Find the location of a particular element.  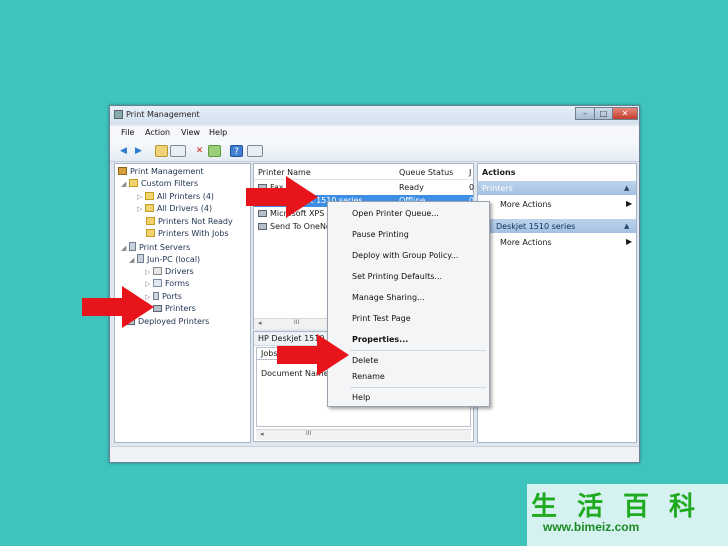

watermark-char: 活 is located at coordinates (590, 507).